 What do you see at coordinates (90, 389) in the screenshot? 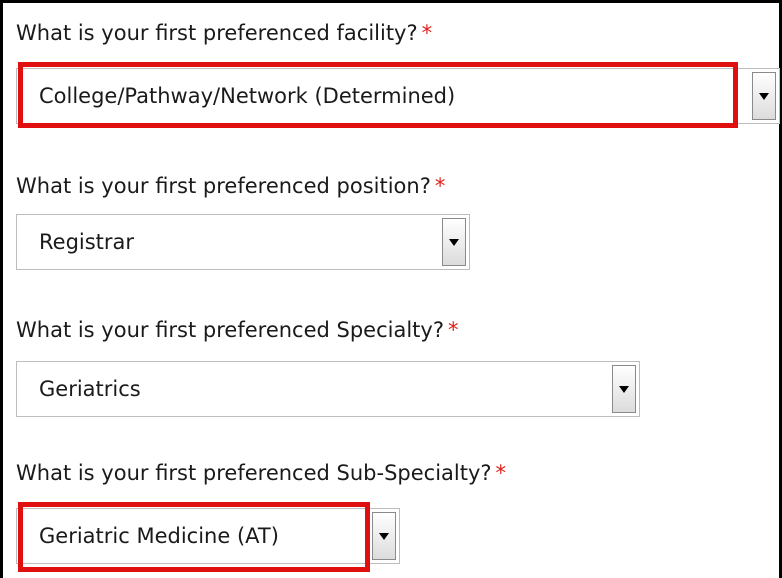
I see `specialty-selected-value: Geriatrics` at bounding box center [90, 389].